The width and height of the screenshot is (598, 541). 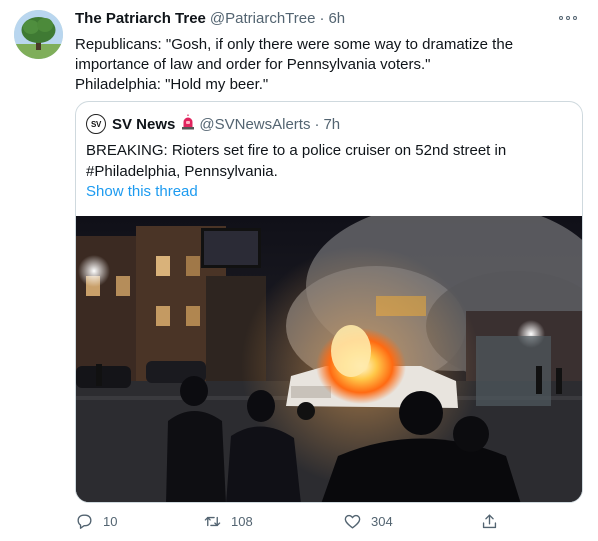 I want to click on retweet-count: 108, so click(x=242, y=521).